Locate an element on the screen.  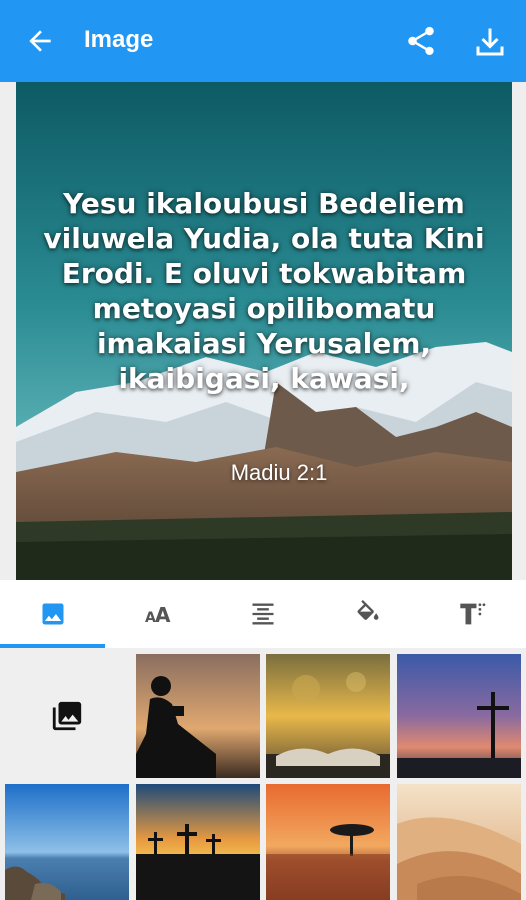
tab-alignment is located at coordinates (262, 614).